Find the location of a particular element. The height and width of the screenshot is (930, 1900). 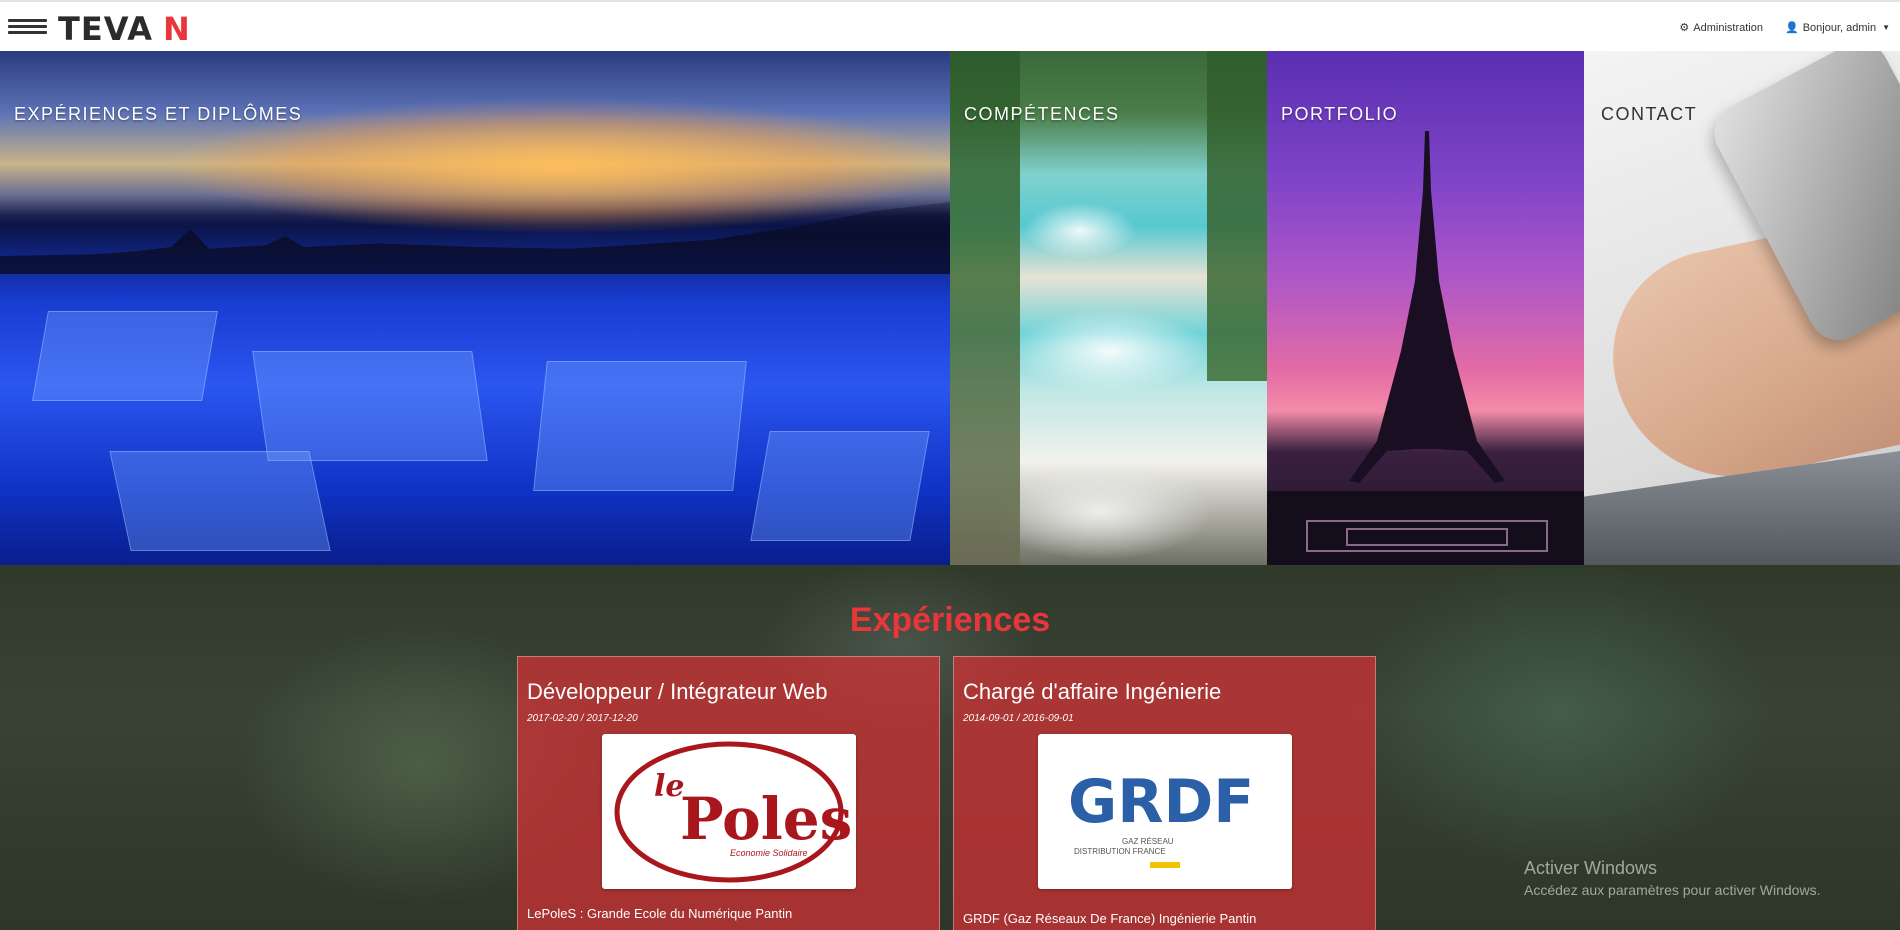

gear-icon: ⚙ is located at coordinates (1684, 28).